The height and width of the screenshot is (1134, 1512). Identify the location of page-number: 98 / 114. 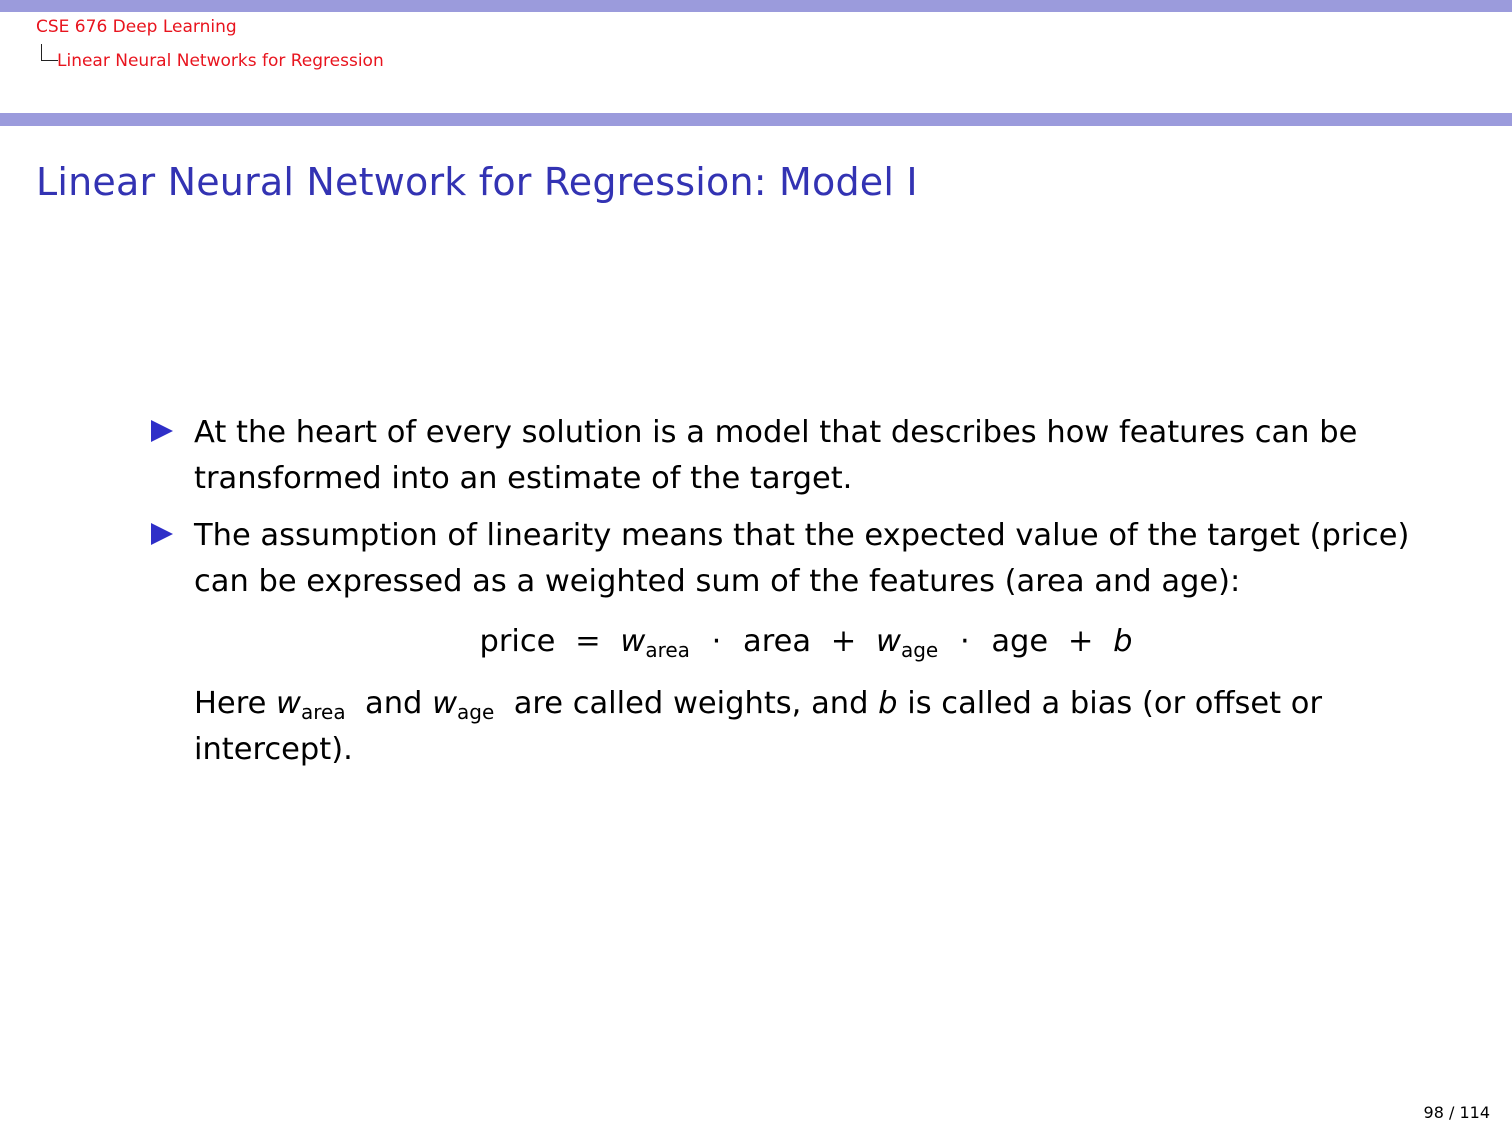
(1456, 1112).